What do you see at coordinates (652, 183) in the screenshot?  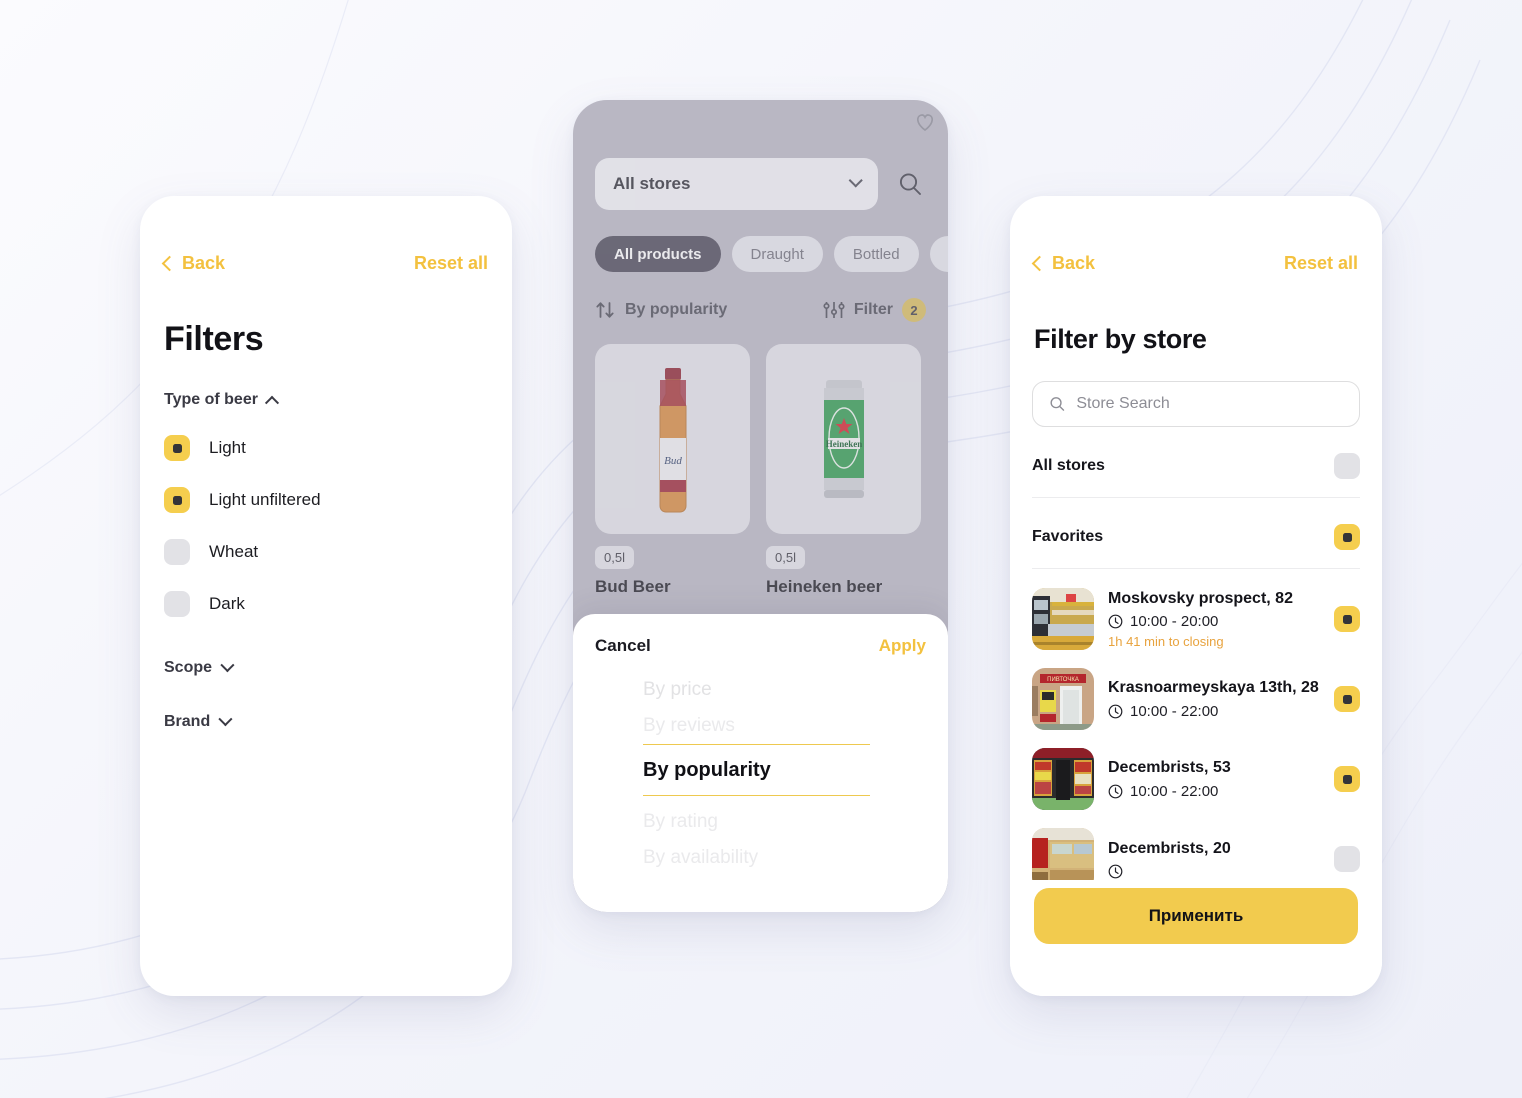 I see `store-selector-value: All stores` at bounding box center [652, 183].